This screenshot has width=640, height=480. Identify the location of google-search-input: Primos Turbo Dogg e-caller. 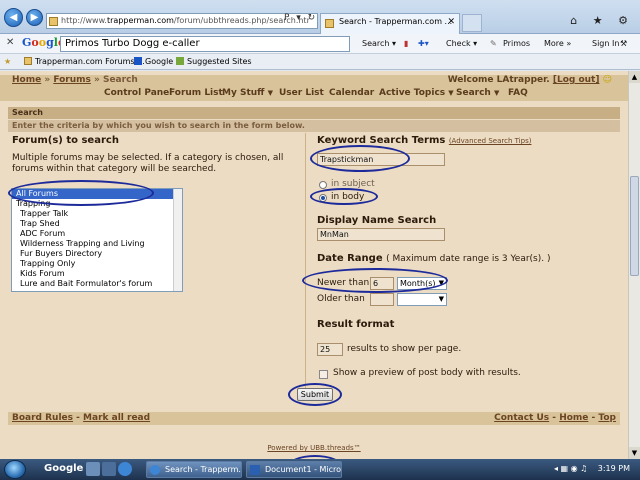
(205, 44).